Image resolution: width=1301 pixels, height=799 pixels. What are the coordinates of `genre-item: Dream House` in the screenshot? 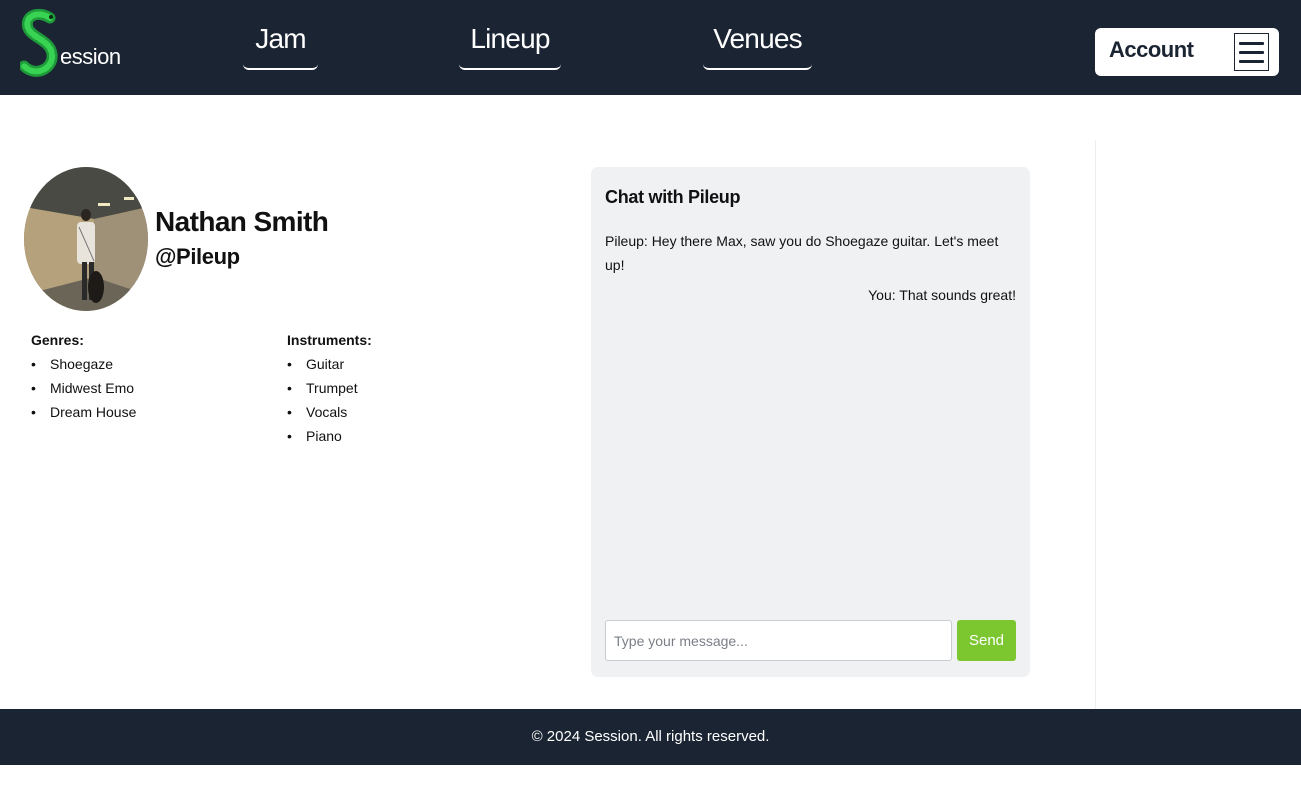 It's located at (83, 414).